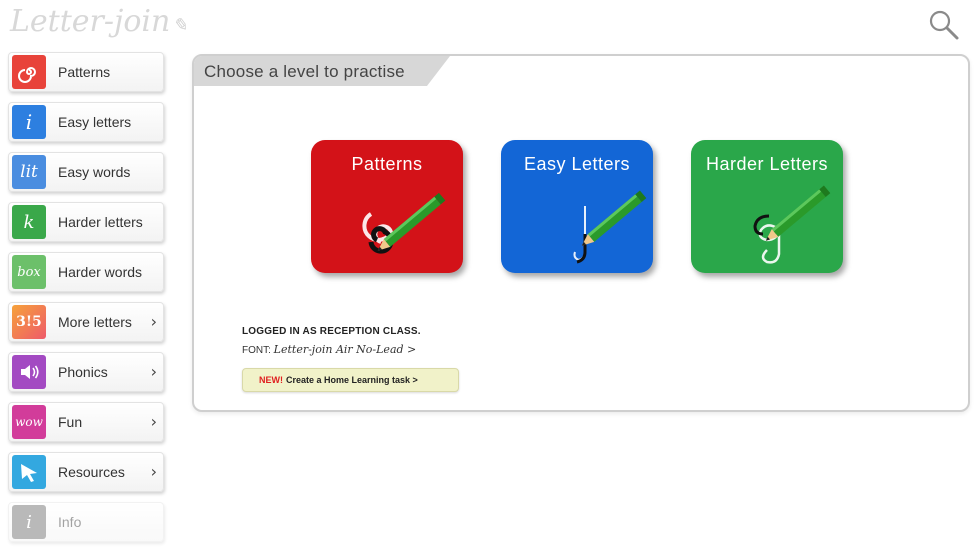  I want to click on sidebar-item-label: Patterns, so click(84, 72).